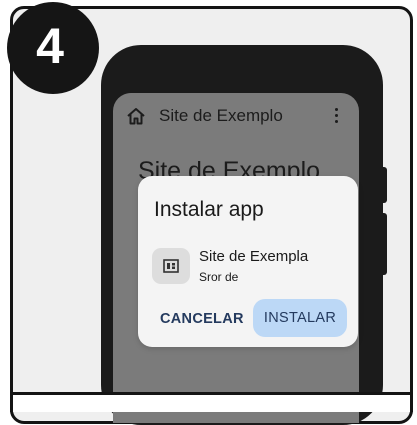  Describe the element at coordinates (383, 244) in the screenshot. I see `phone-volume-button` at that location.